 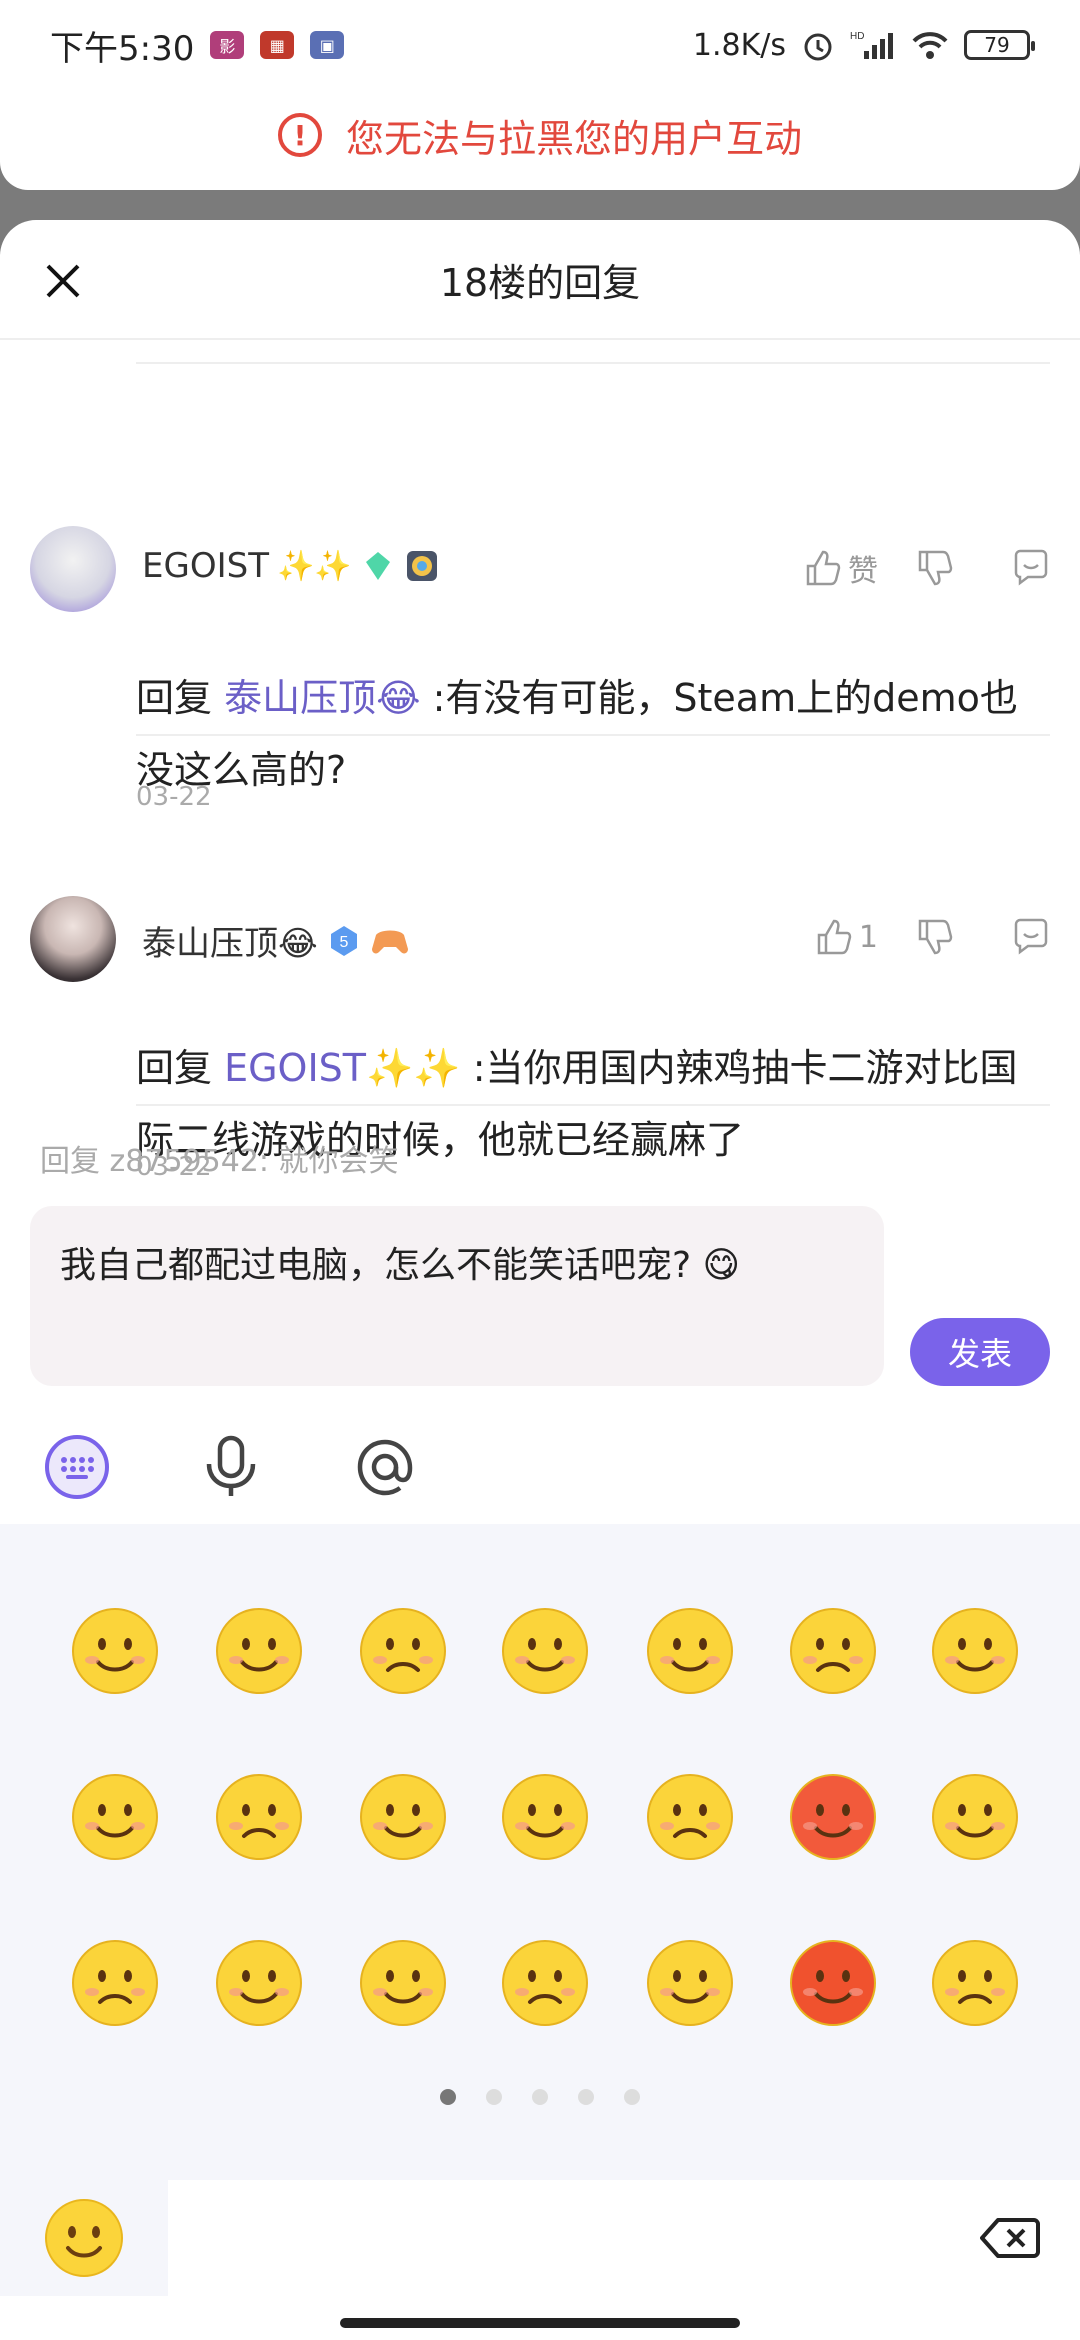 I want to click on like-button: 赞, so click(x=840, y=568).